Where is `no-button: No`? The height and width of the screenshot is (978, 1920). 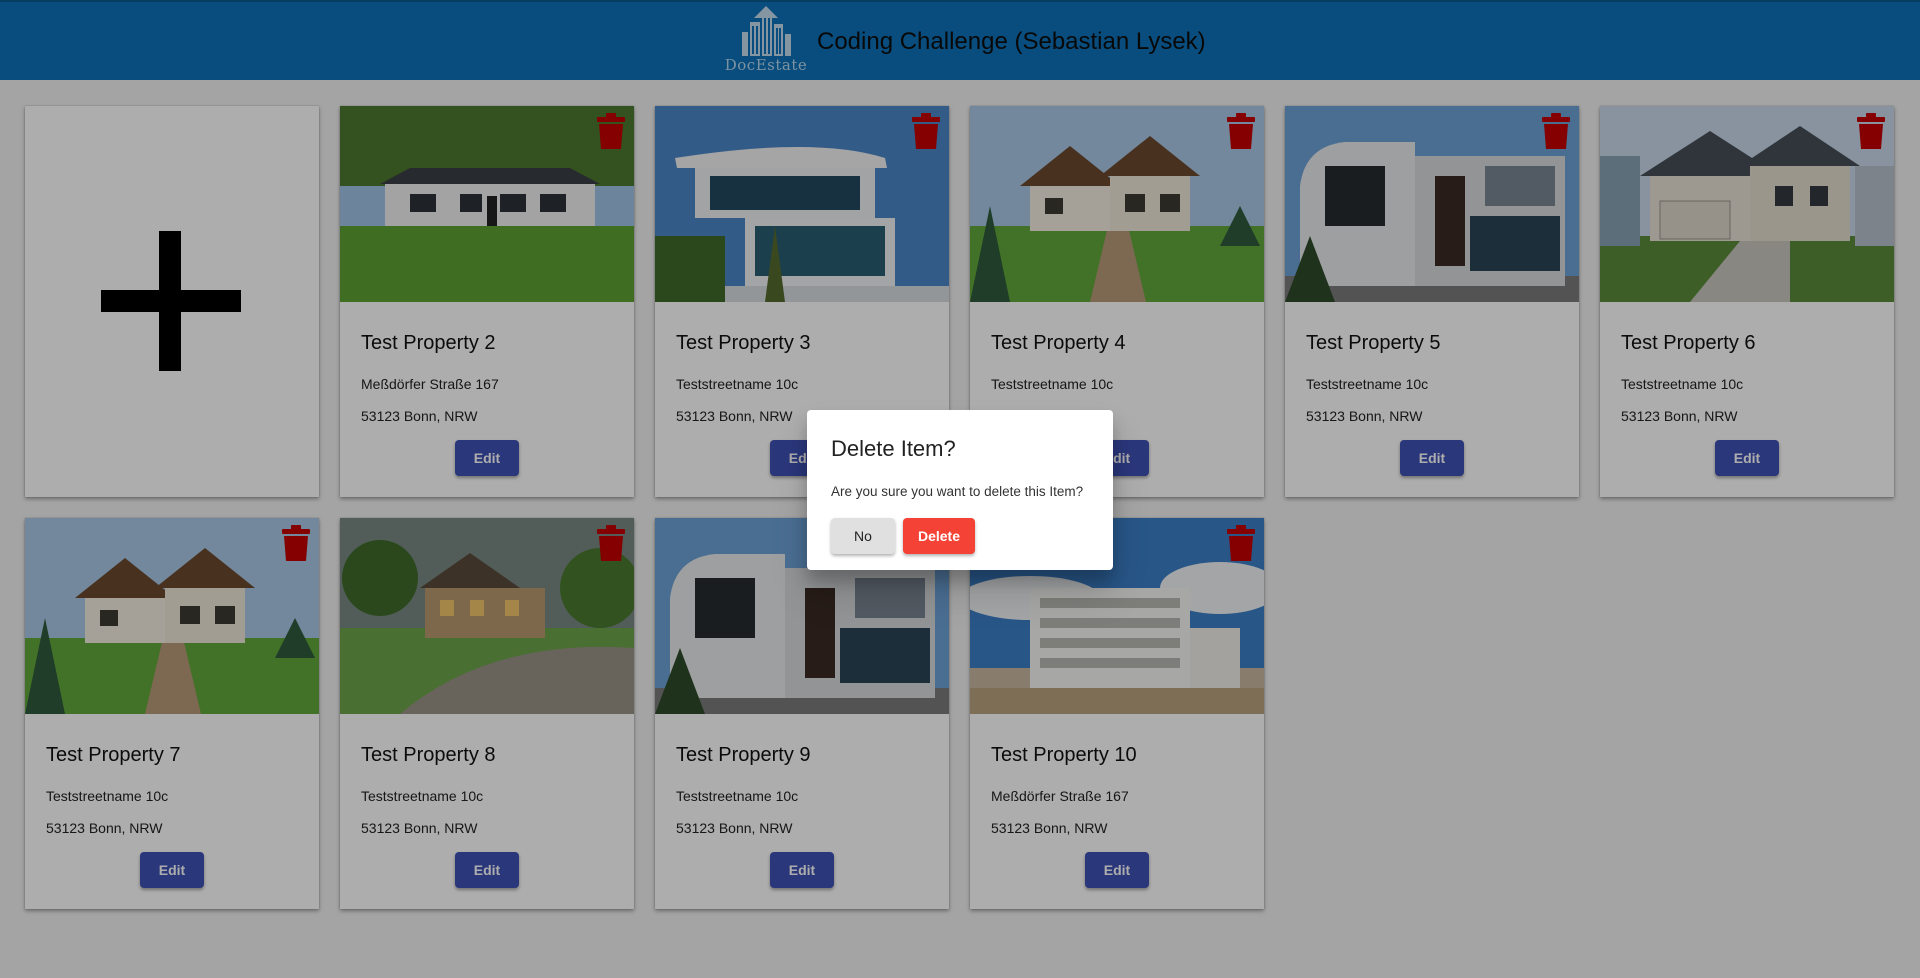
no-button: No is located at coordinates (863, 536).